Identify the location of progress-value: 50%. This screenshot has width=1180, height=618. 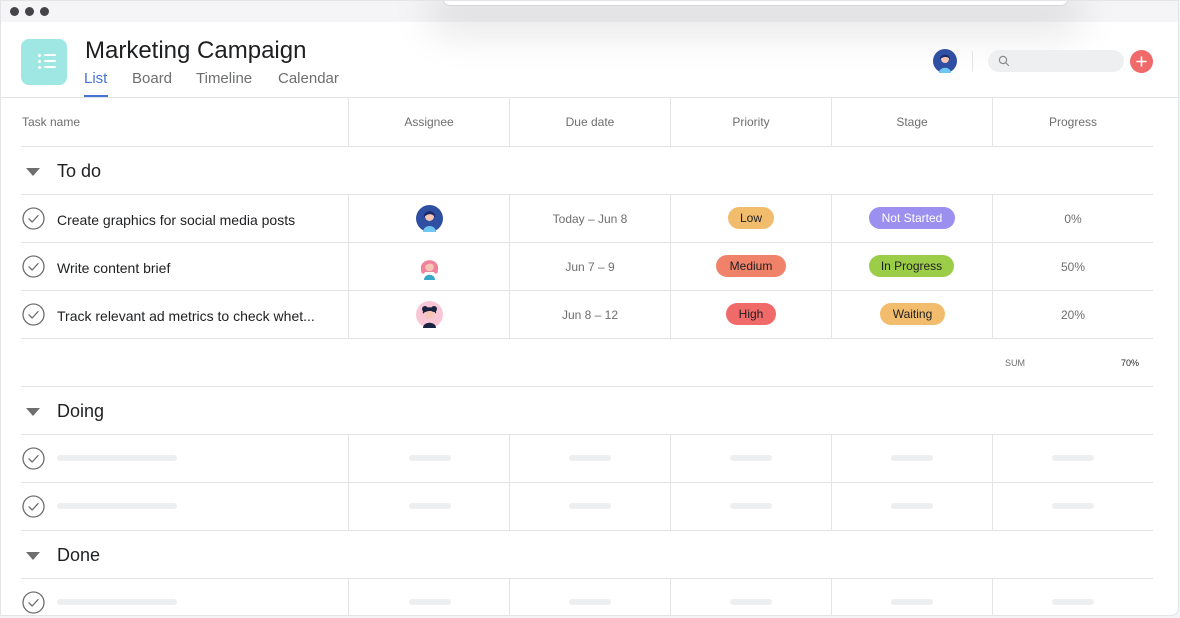
(1073, 267).